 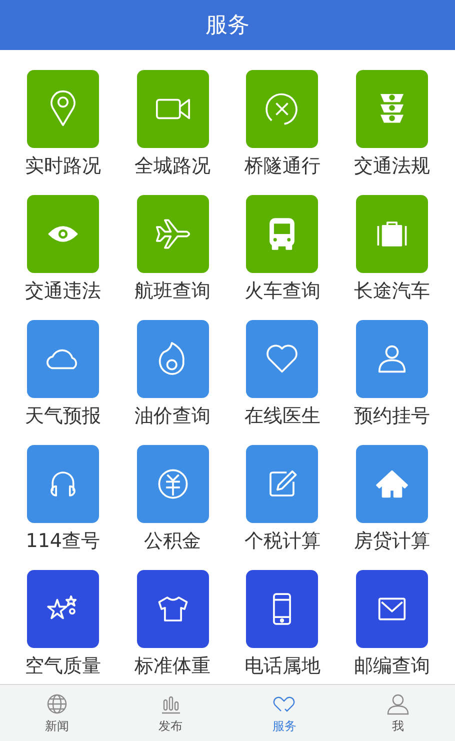 What do you see at coordinates (171, 713) in the screenshot?
I see `tab: 发布` at bounding box center [171, 713].